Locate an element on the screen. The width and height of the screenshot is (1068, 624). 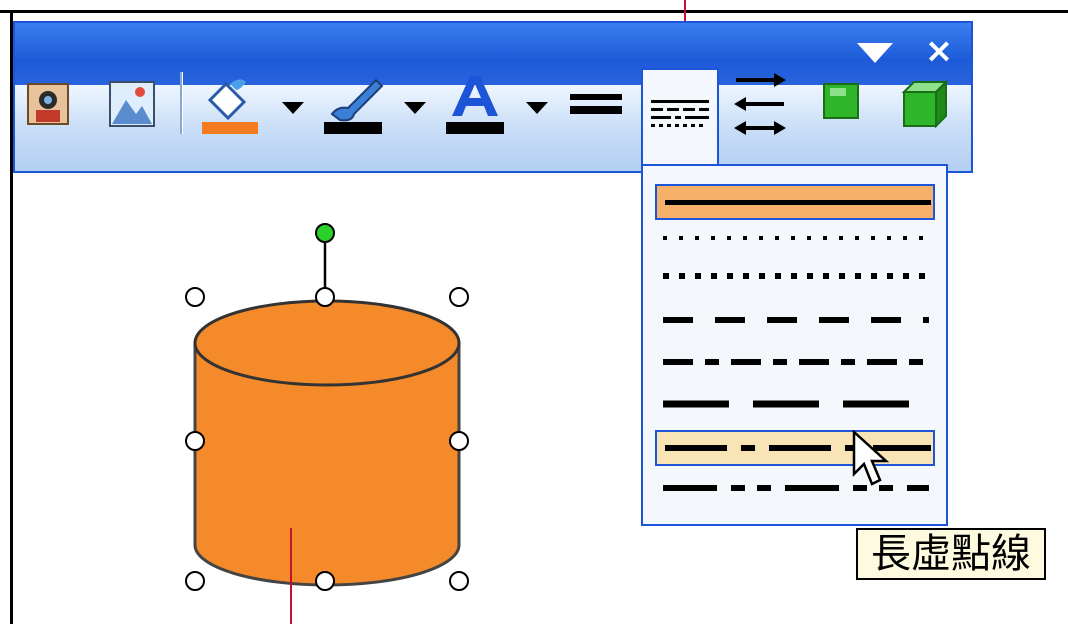
dash-style-tooltip: 長虛點線 is located at coordinates (951, 554).